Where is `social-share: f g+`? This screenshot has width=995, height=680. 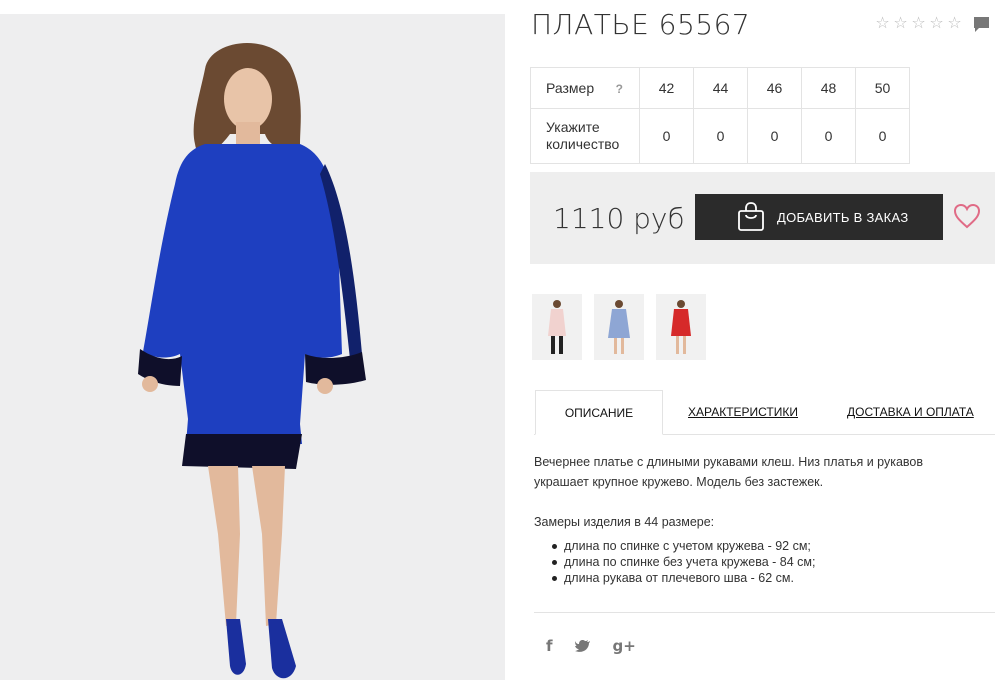 social-share: f g+ is located at coordinates (591, 646).